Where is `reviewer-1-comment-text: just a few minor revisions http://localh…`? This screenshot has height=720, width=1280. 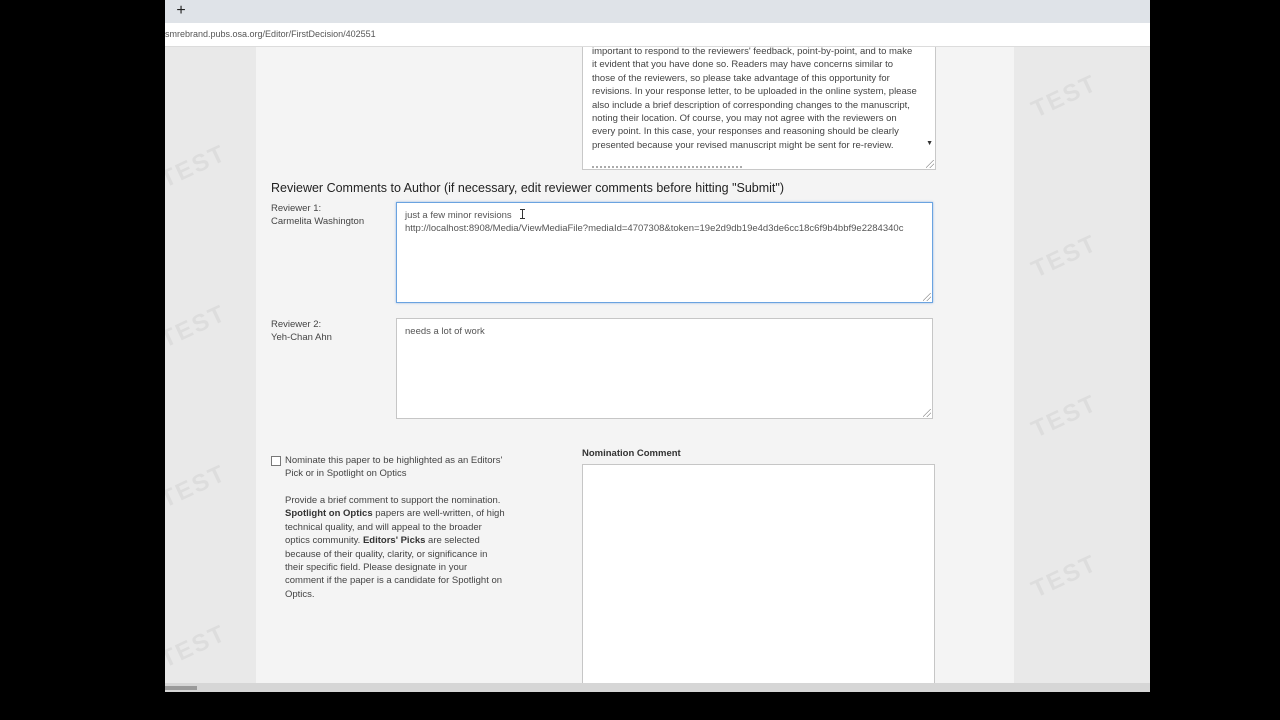
reviewer-1-comment-text: just a few minor revisions http://localh… is located at coordinates (654, 222).